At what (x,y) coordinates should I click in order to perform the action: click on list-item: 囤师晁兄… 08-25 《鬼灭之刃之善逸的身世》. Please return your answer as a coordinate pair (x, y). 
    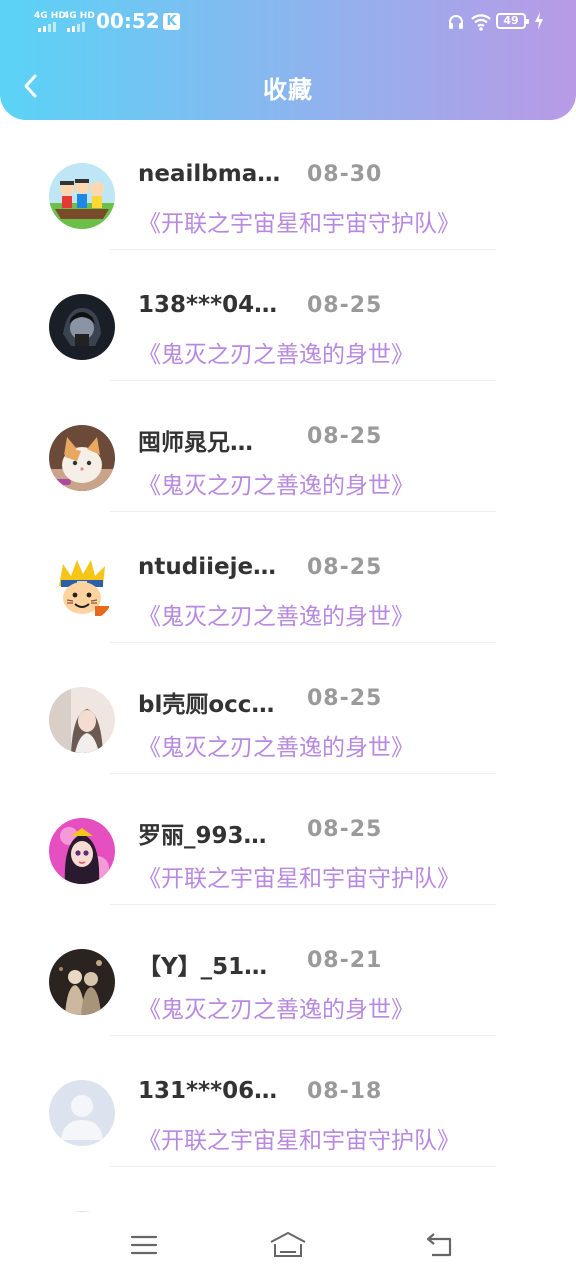
    Looking at the image, I should click on (288, 447).